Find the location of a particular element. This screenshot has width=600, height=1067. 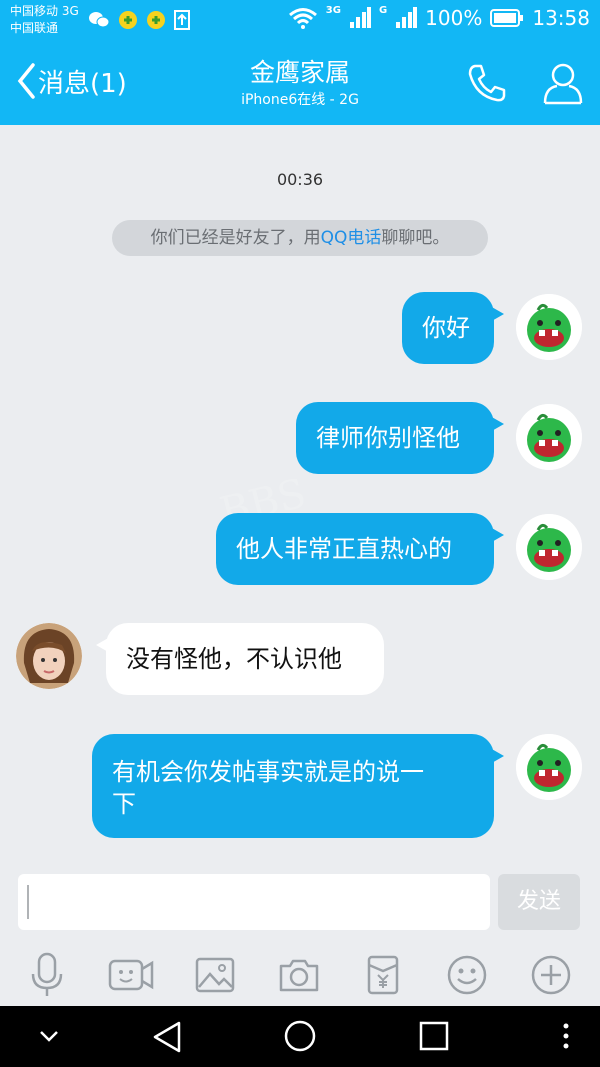

app-notification-icon is located at coordinates (128, 20).